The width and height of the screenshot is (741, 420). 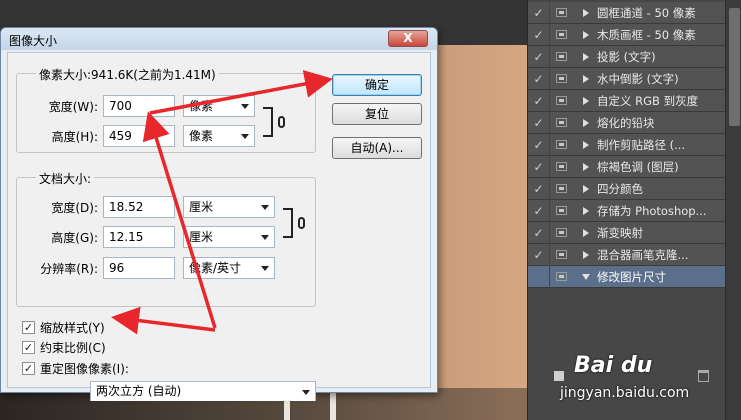 What do you see at coordinates (203, 391) in the screenshot?
I see `resample-method-select: 两次立方 (自动)` at bounding box center [203, 391].